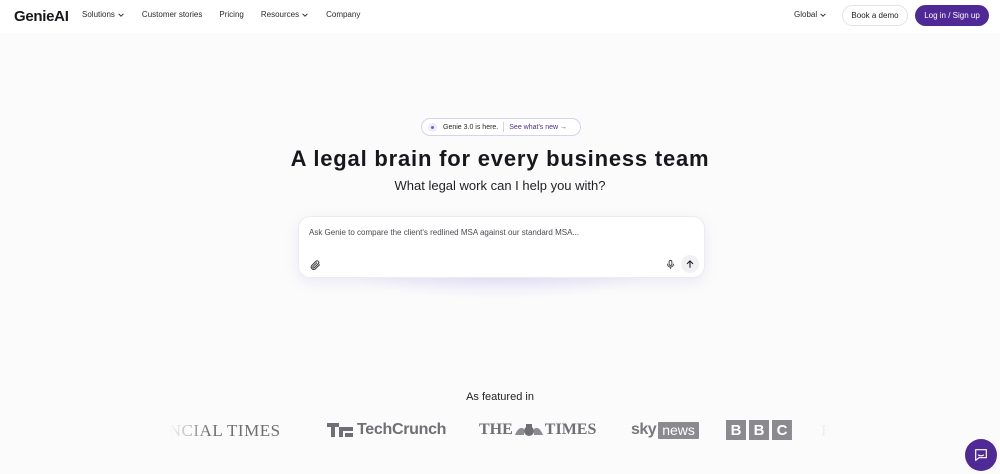 The width and height of the screenshot is (1000, 474). I want to click on techcrunch-wordmark: TechCrunch, so click(402, 429).